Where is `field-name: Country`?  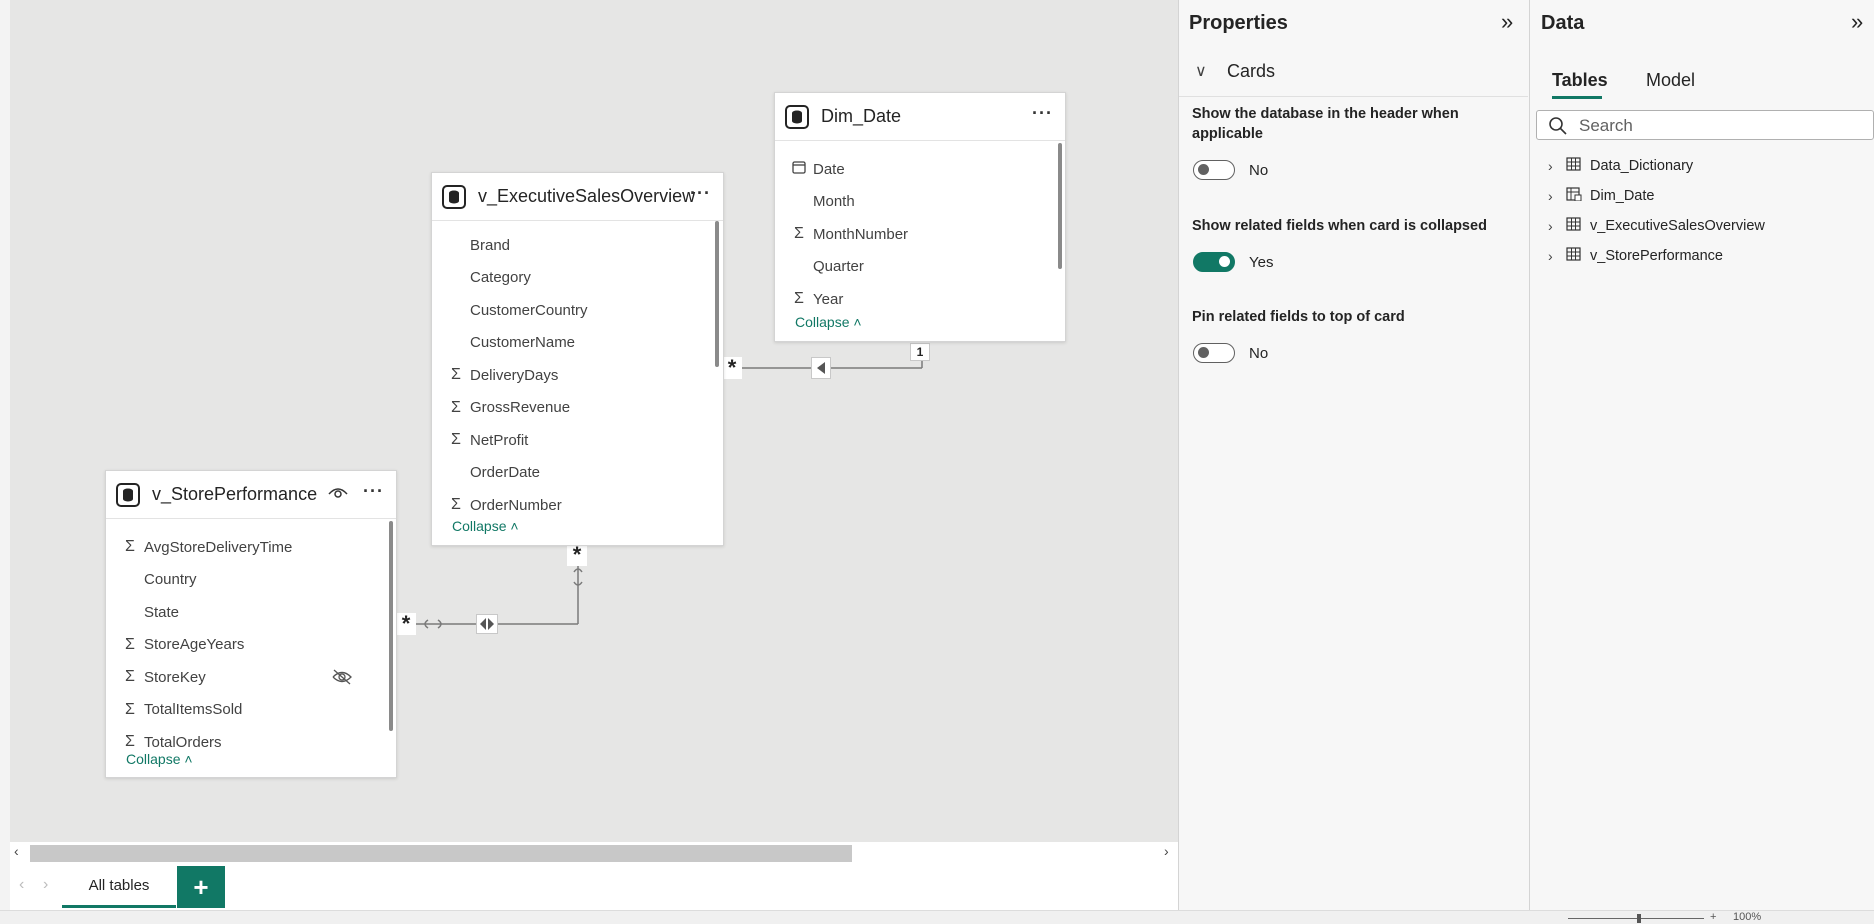
field-name: Country is located at coordinates (170, 579).